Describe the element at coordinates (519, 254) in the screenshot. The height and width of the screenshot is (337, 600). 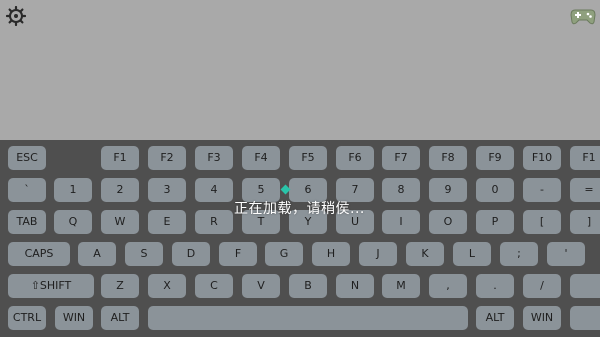
I see `key-semicolon: ;` at that location.